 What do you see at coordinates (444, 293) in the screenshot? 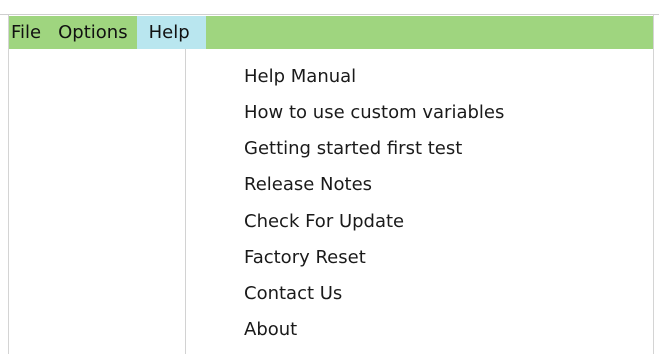
I see `menu-item-contact-us: Contact Us` at bounding box center [444, 293].